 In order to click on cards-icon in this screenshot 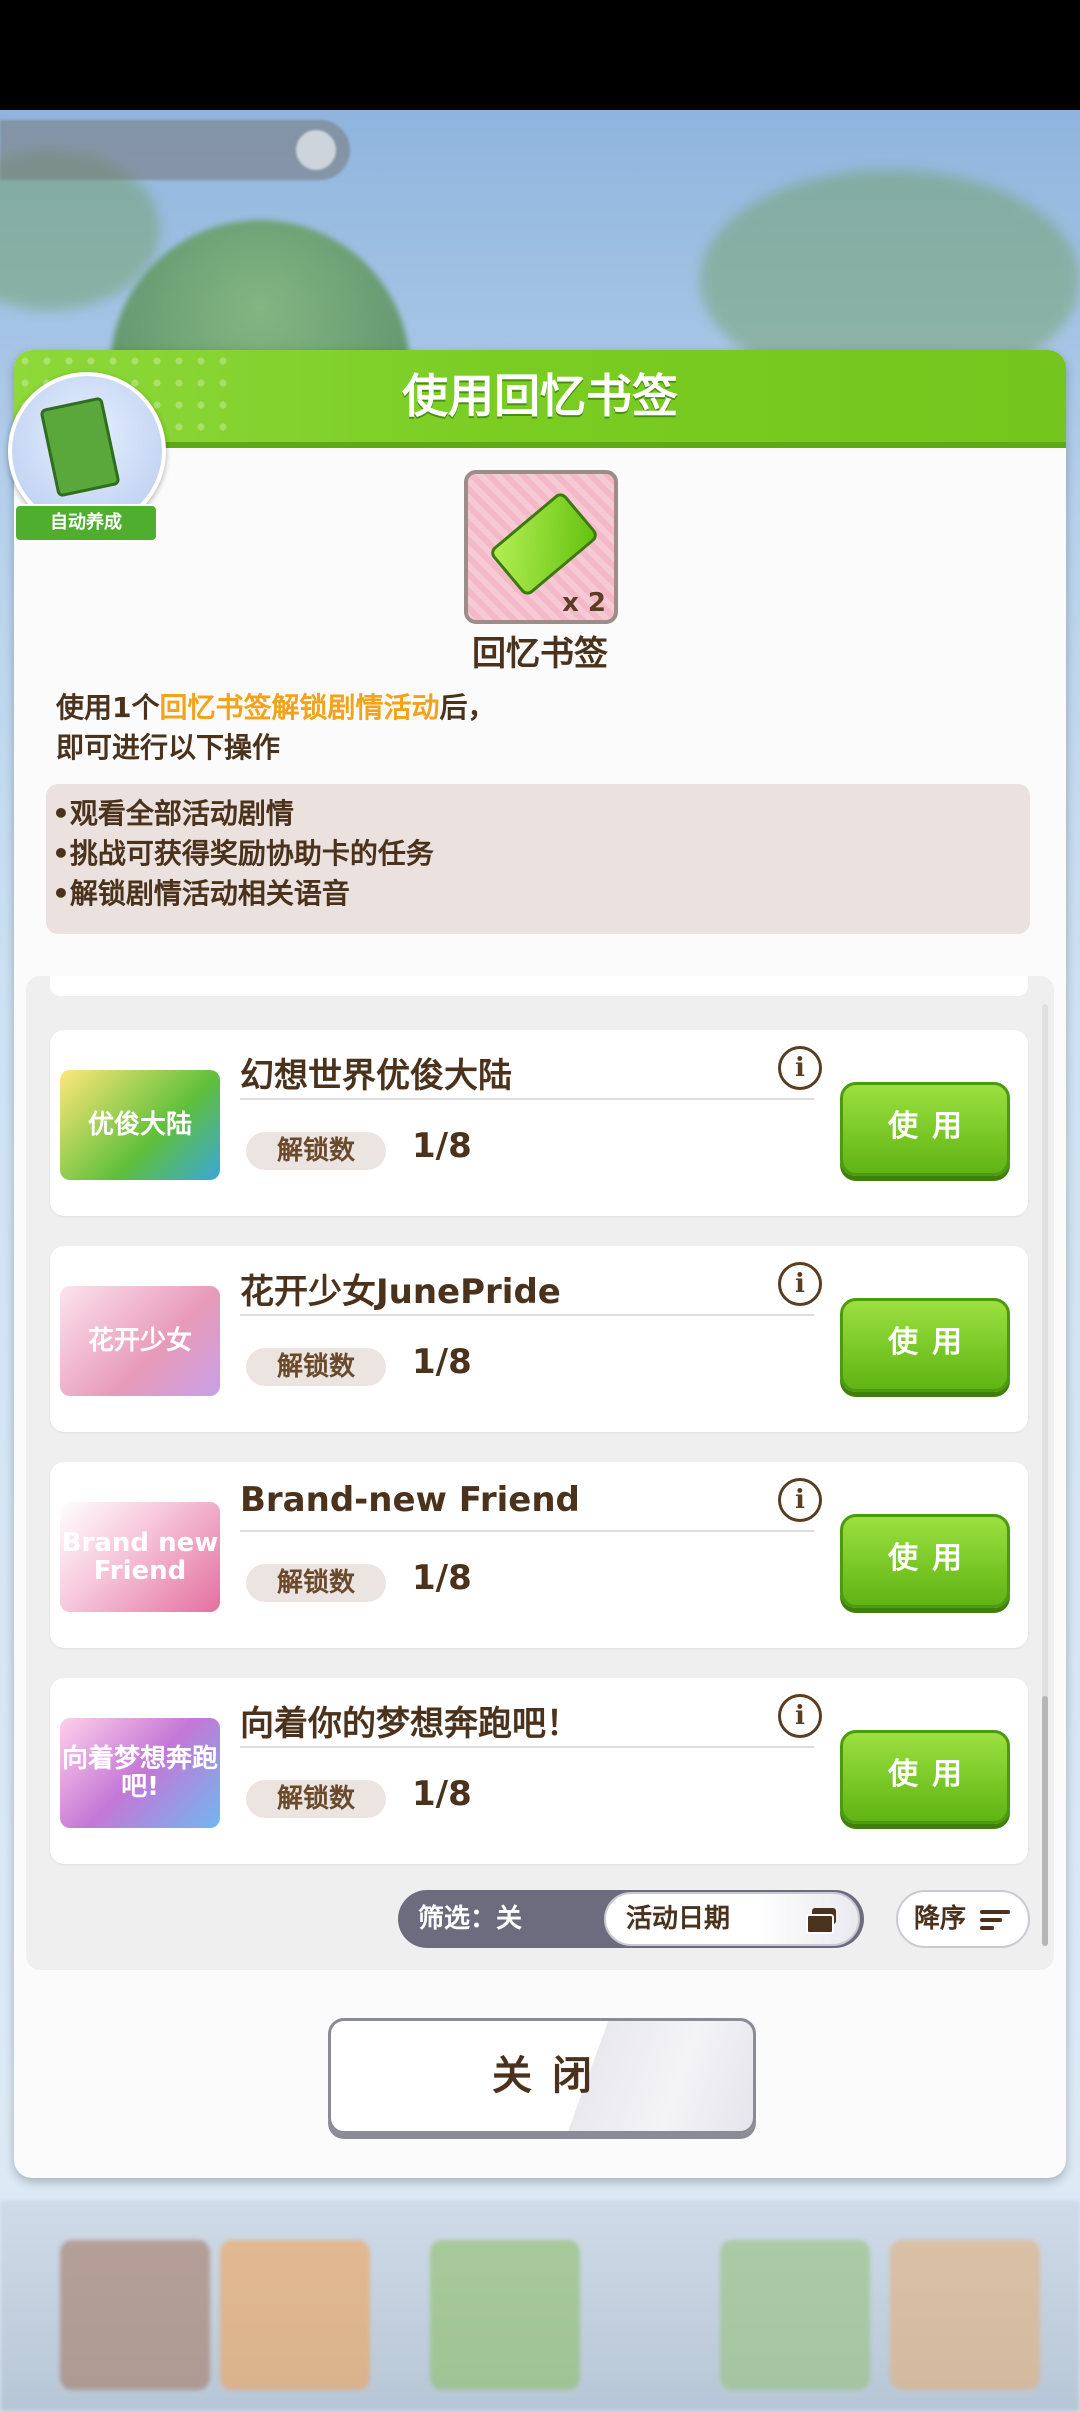, I will do `click(821, 1921)`.